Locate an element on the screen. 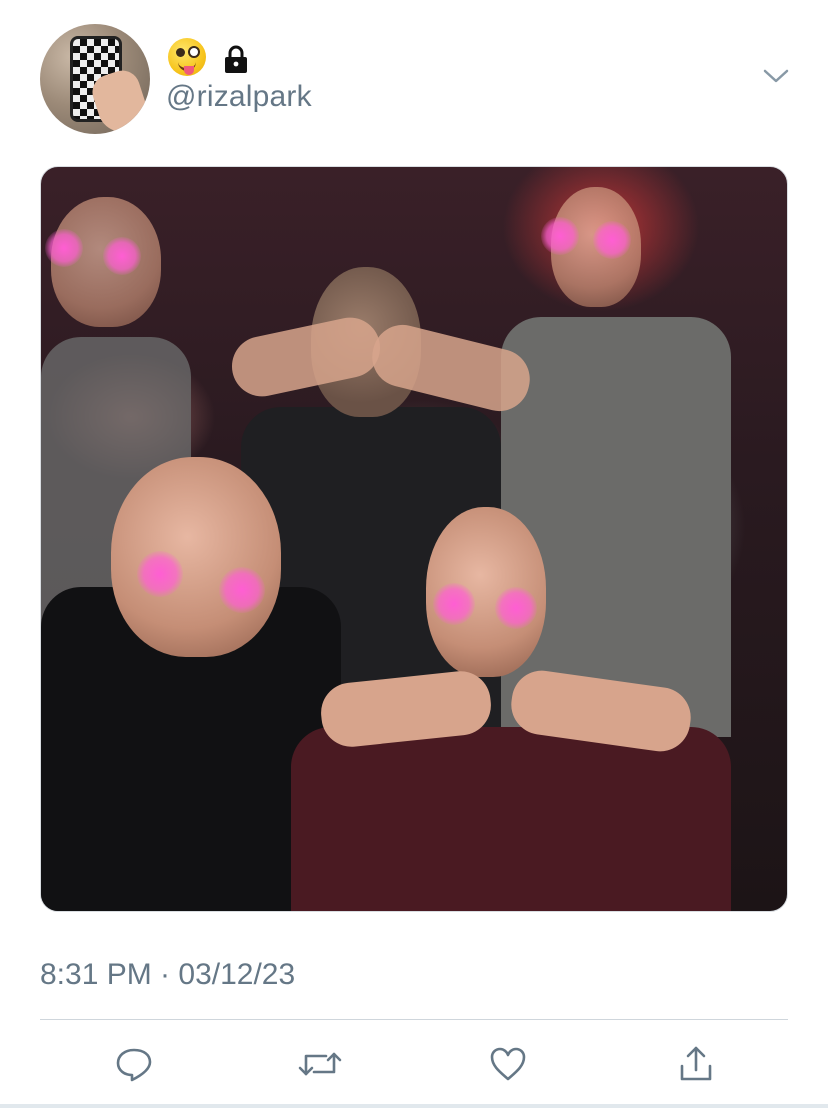  avatar is located at coordinates (95, 79).